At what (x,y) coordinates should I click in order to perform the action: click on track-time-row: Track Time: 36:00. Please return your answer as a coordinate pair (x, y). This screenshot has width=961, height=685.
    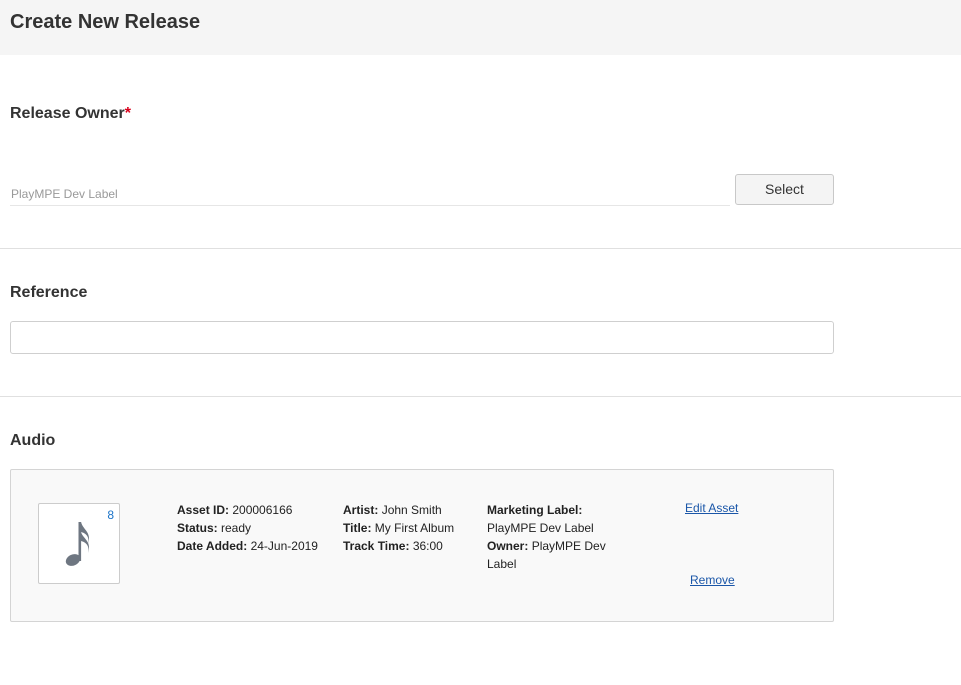
    Looking at the image, I should click on (413, 546).